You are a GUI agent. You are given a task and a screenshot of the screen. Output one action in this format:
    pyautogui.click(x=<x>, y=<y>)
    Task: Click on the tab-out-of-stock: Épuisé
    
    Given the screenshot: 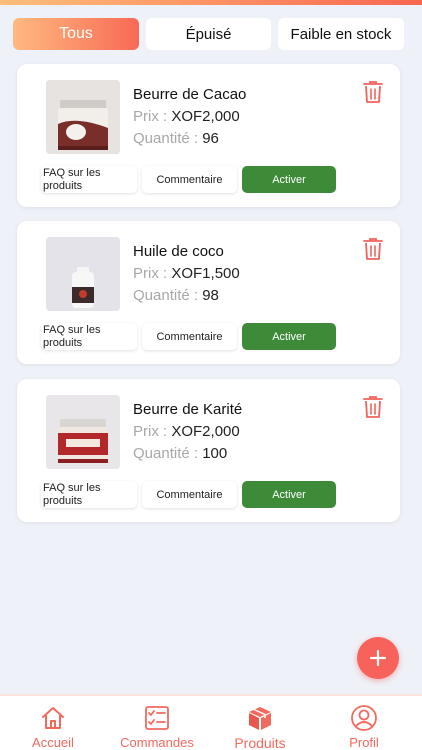 What is the action you would take?
    pyautogui.click(x=208, y=34)
    